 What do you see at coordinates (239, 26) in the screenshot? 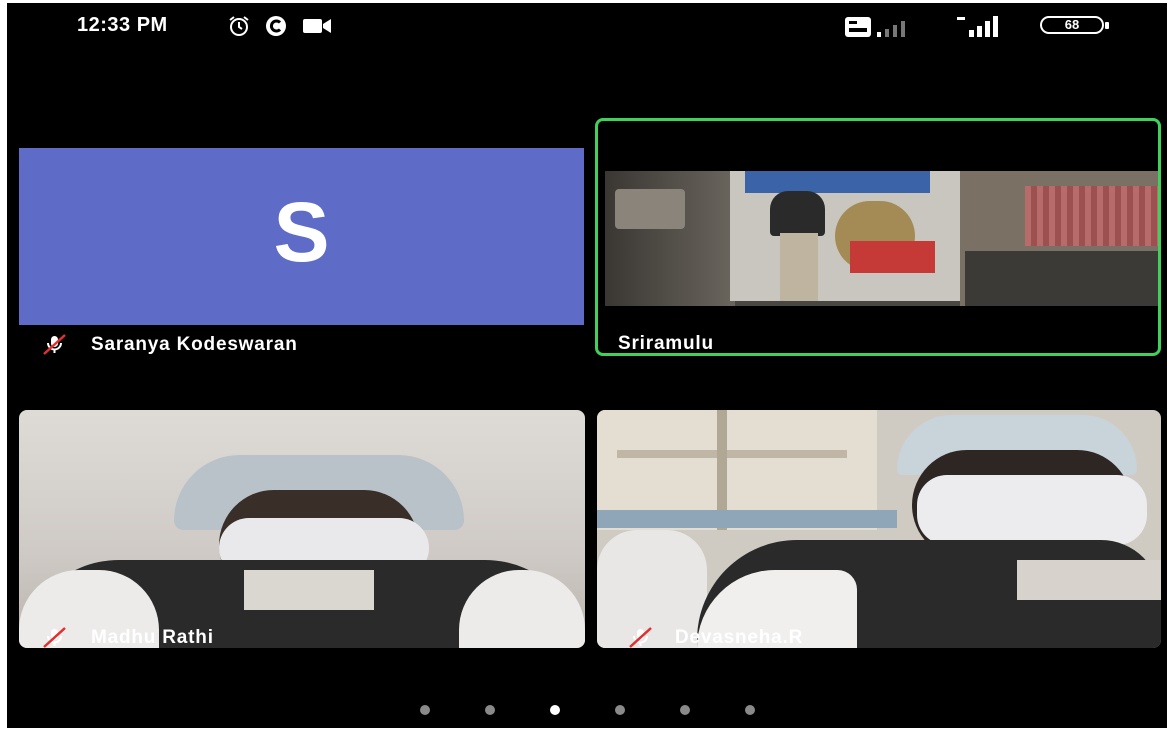
I see `alarm-icon` at bounding box center [239, 26].